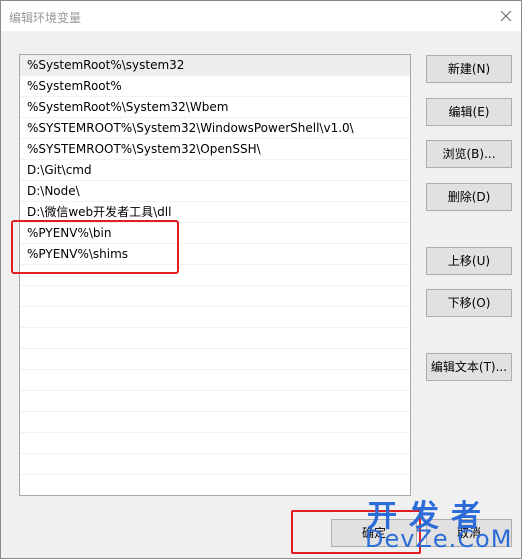 The image size is (522, 559). Describe the element at coordinates (469, 303) in the screenshot. I see `move-down-button: 下移(O)` at that location.